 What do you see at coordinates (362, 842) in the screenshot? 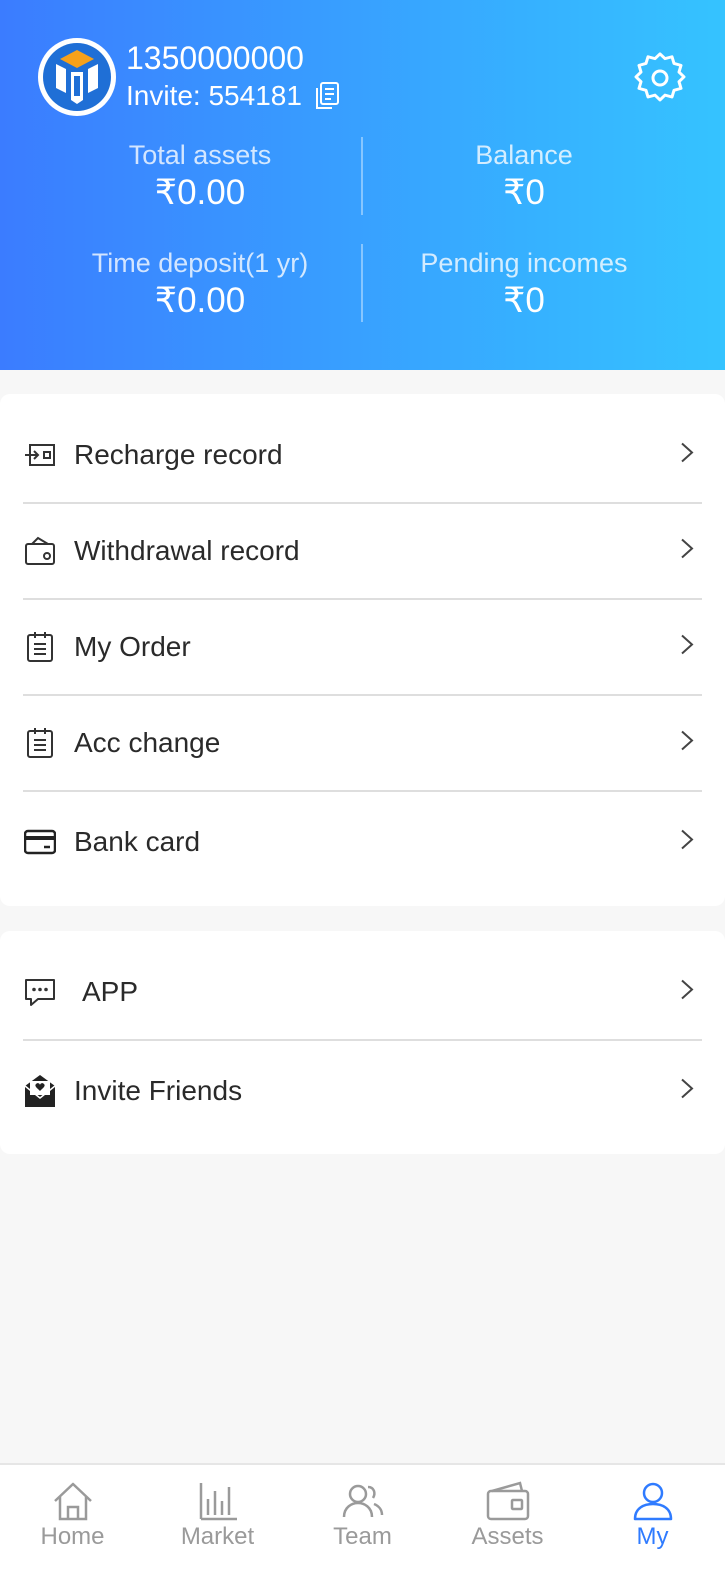
I see `menu-item-bank-card: Bank card` at bounding box center [362, 842].